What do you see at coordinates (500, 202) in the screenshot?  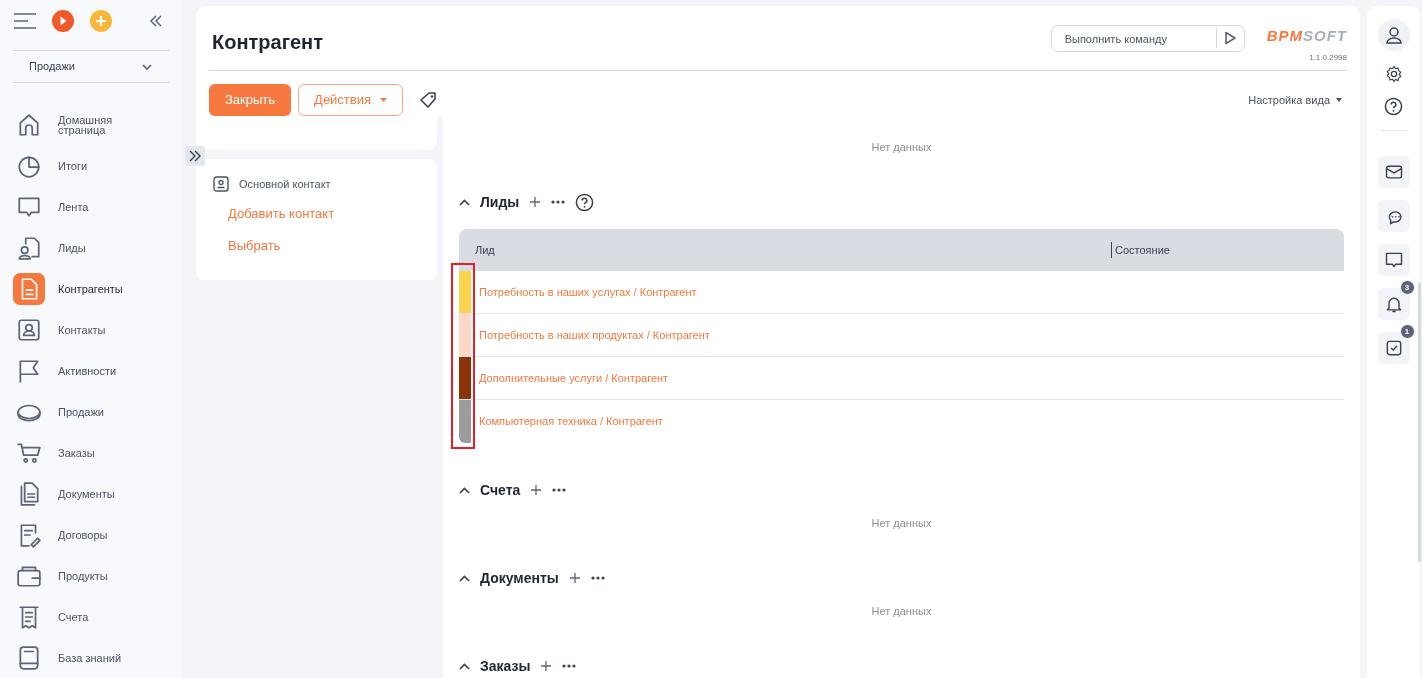 I see `section-title: Лиды` at bounding box center [500, 202].